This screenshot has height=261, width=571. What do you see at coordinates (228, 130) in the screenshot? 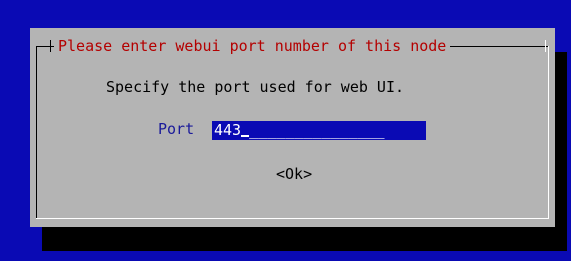
I see `port-input-value: 443` at bounding box center [228, 130].